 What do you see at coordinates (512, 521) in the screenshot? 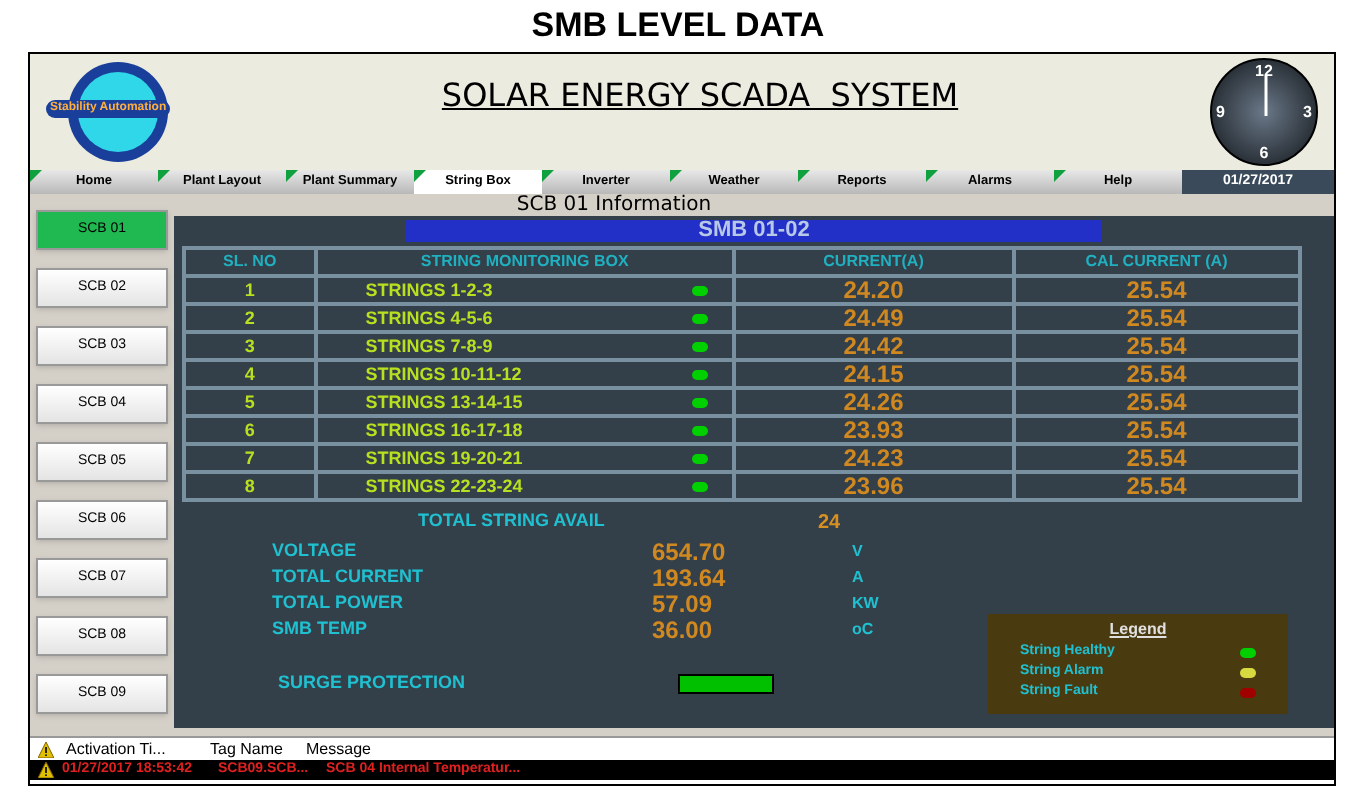
I see `total-string-label: TOTAL STRING AVAIL` at bounding box center [512, 521].